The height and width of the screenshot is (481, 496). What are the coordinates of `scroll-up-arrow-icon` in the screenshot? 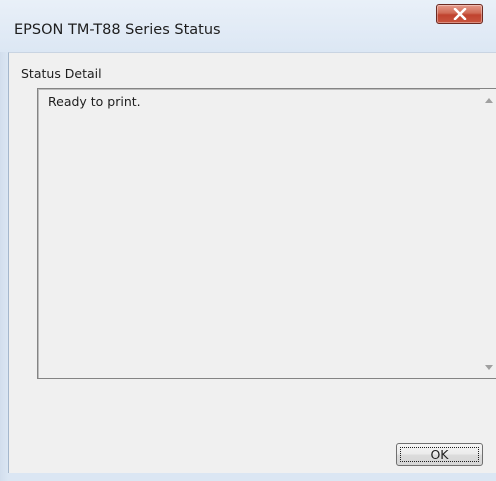 It's located at (488, 100).